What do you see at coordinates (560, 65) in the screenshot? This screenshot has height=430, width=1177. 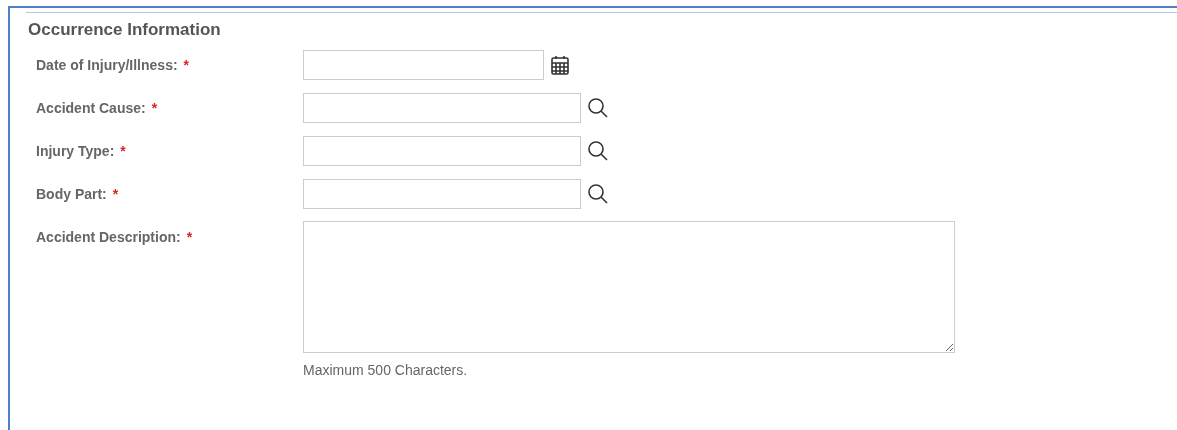 I see `calendar-icon` at bounding box center [560, 65].